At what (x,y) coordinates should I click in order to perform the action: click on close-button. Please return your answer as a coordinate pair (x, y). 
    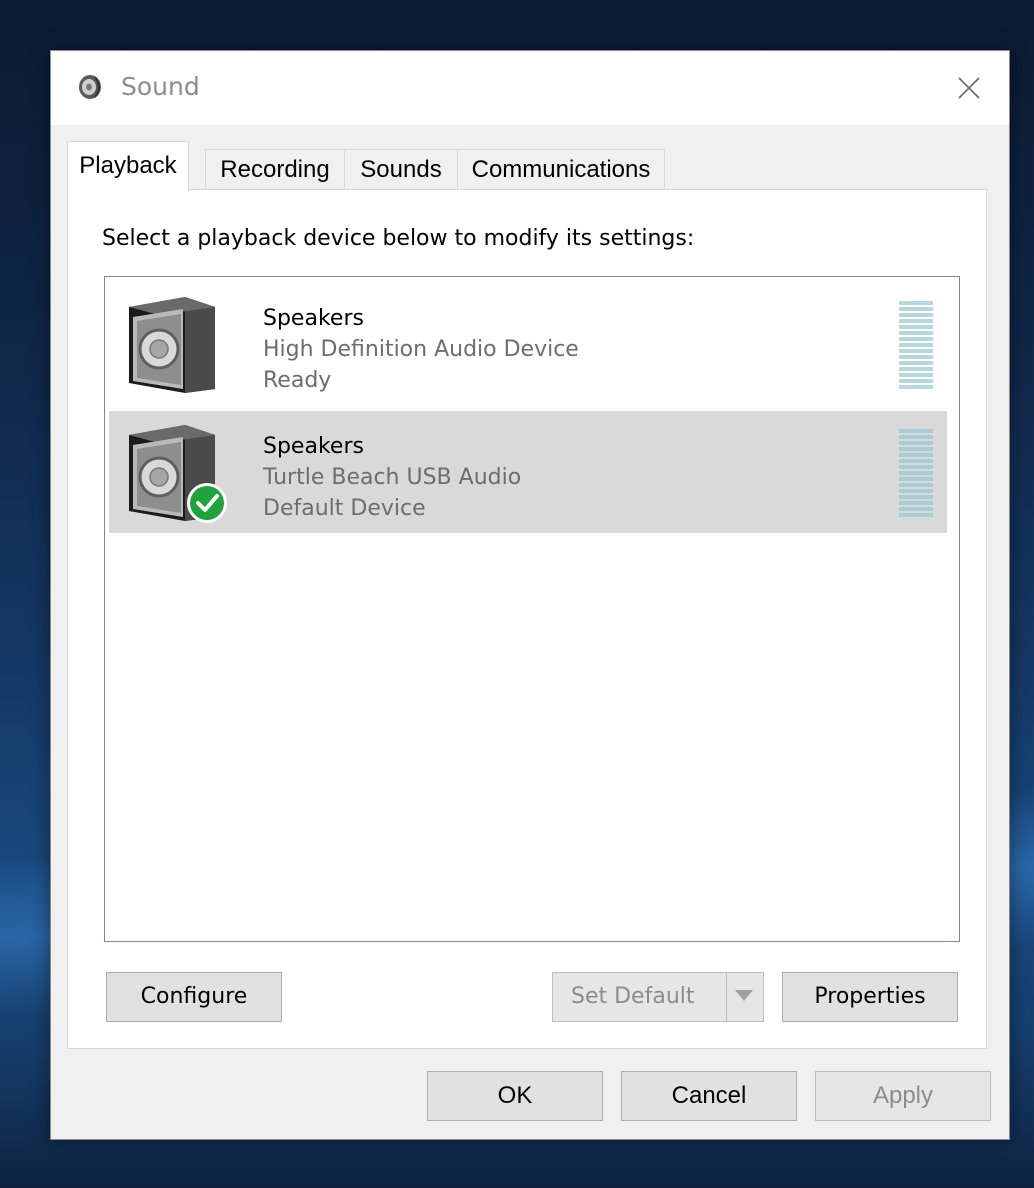
    Looking at the image, I should click on (969, 88).